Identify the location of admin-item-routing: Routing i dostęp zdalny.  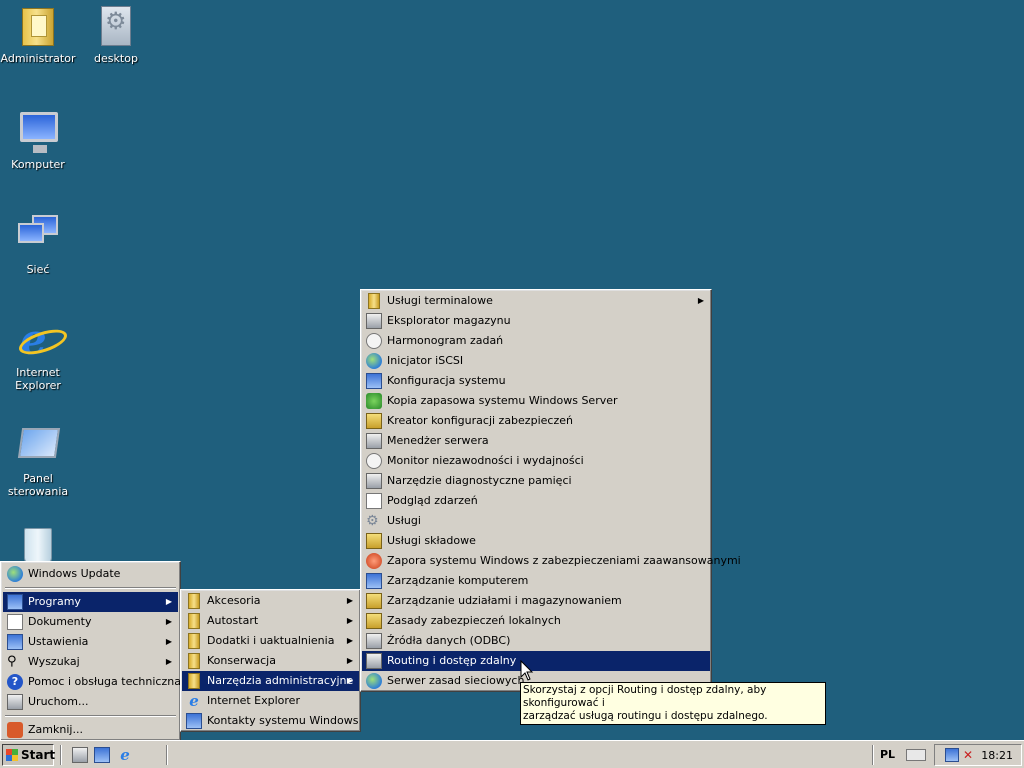
(536, 661).